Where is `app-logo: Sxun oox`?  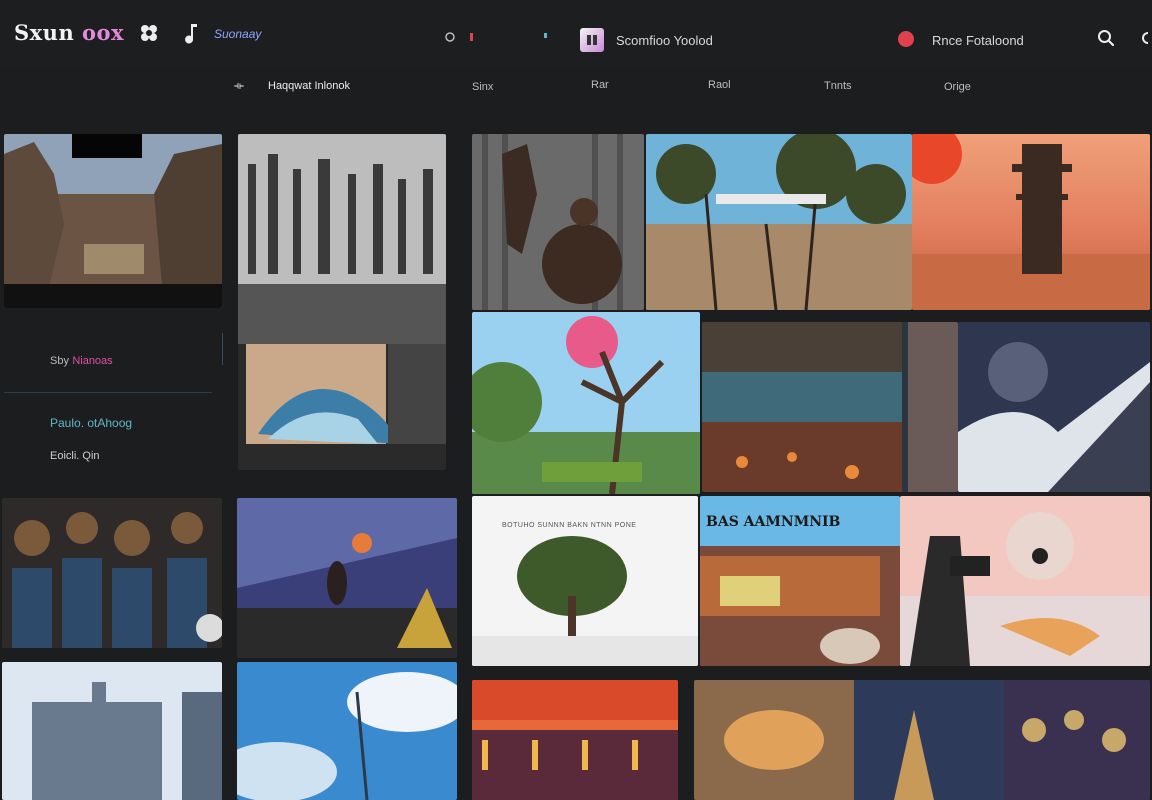
app-logo: Sxun oox is located at coordinates (69, 32).